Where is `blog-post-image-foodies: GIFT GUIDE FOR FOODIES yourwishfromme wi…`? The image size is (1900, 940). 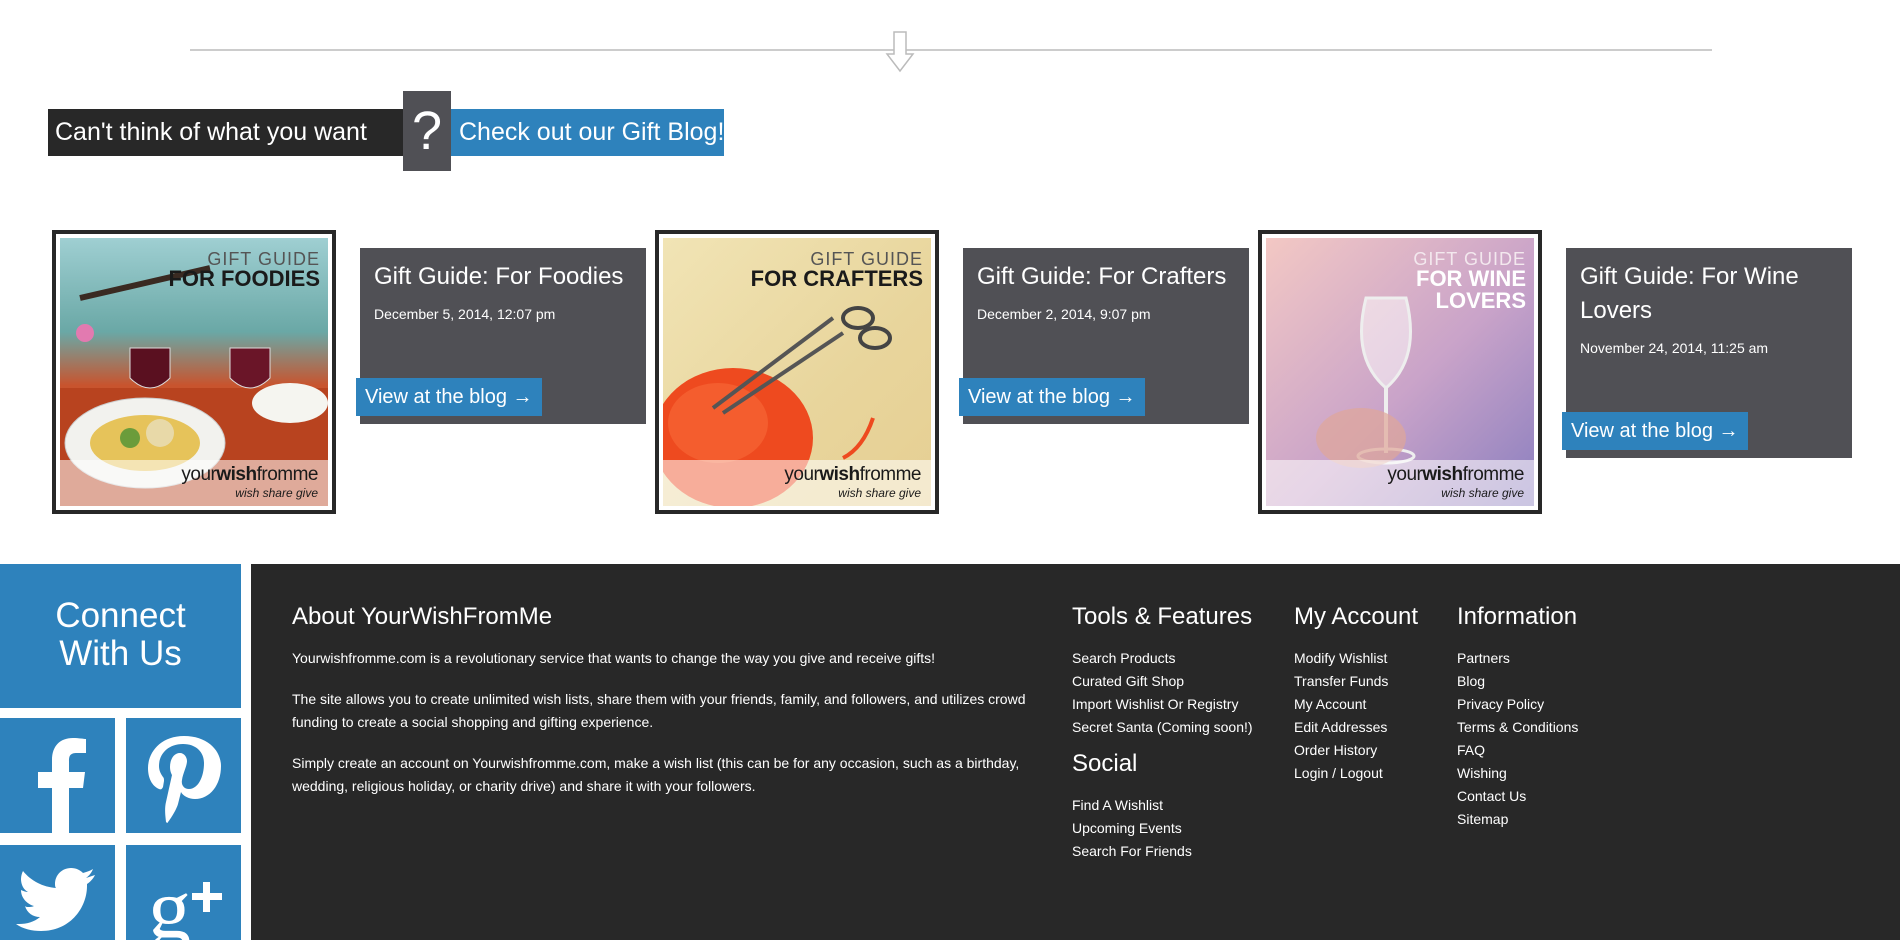 blog-post-image-foodies: GIFT GUIDE FOR FOODIES yourwishfromme wi… is located at coordinates (194, 372).